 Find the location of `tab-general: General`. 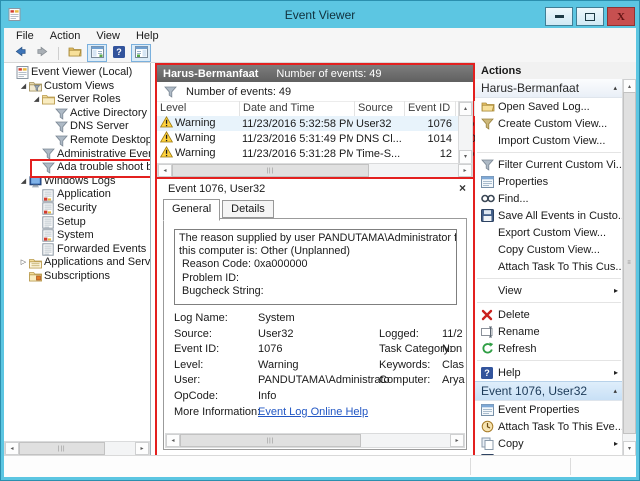

tab-general: General is located at coordinates (192, 210).